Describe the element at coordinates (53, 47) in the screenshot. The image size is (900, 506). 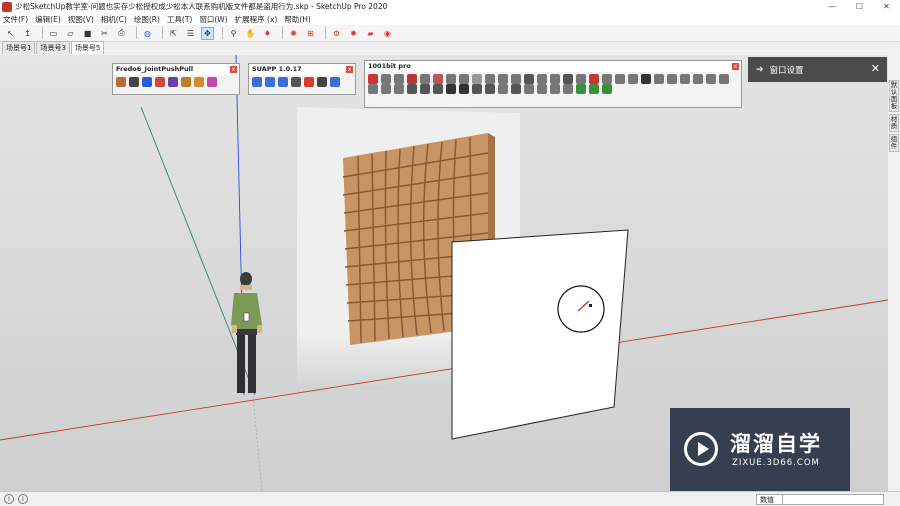
I see `scene-tab-3: 场景号3` at that location.